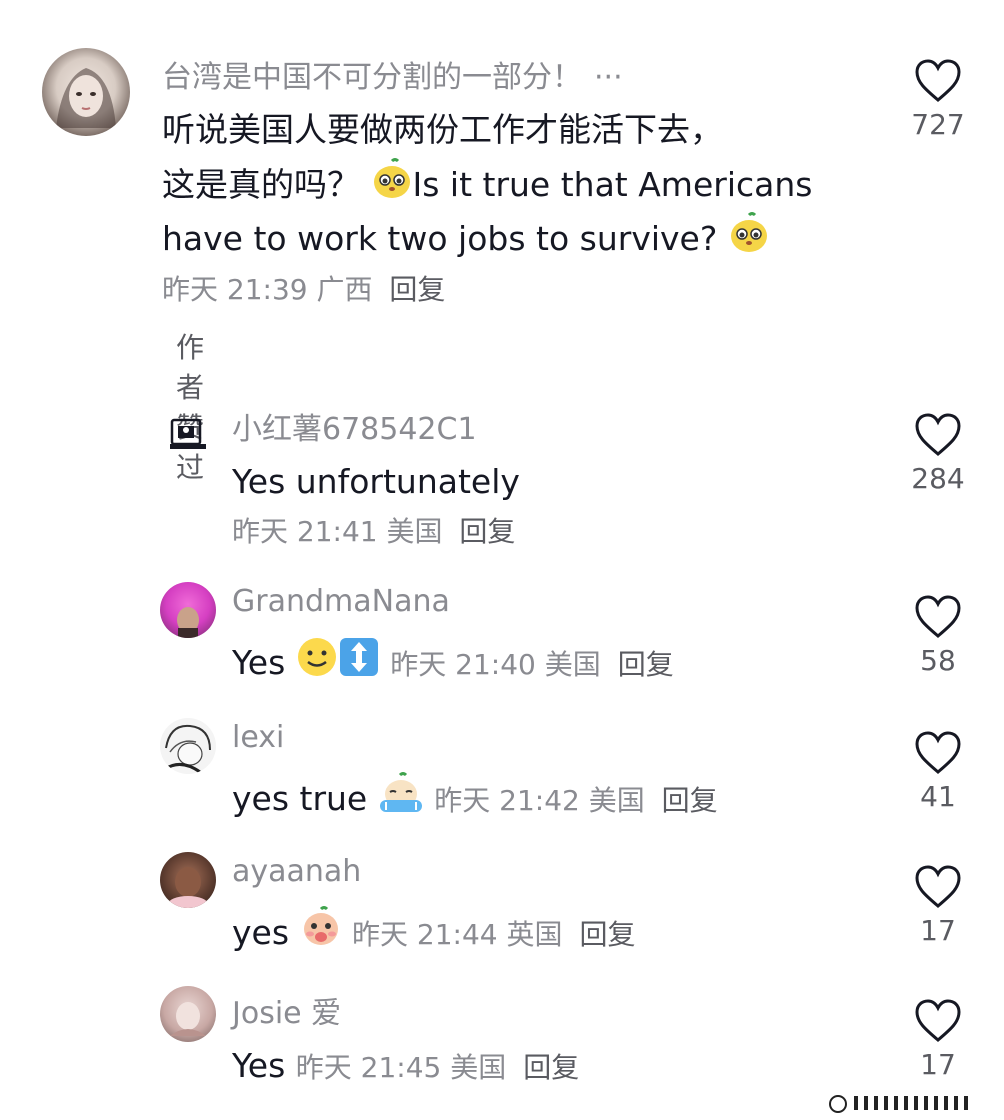  Describe the element at coordinates (425, 934) in the screenshot. I see `comment-time: 昨天 21:44` at that location.